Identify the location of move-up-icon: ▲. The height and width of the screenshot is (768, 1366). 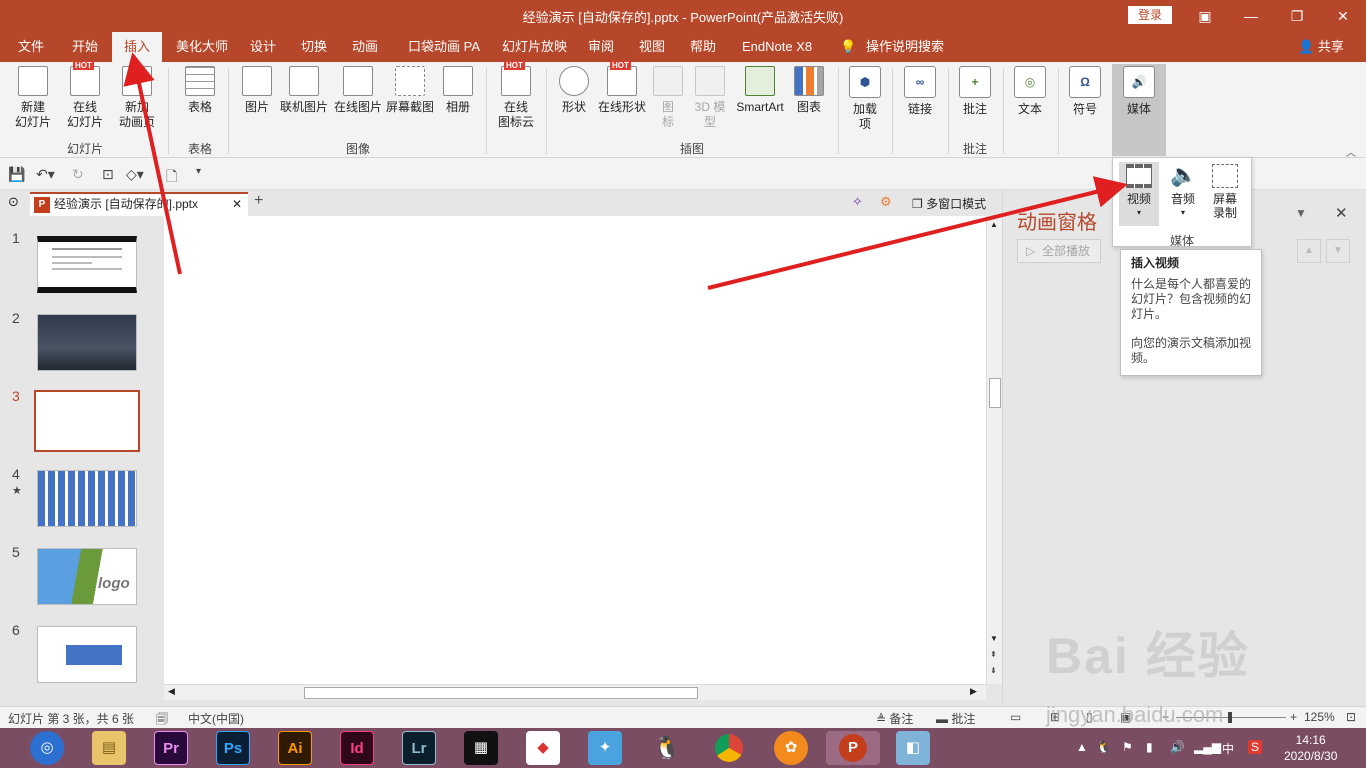
(1309, 251).